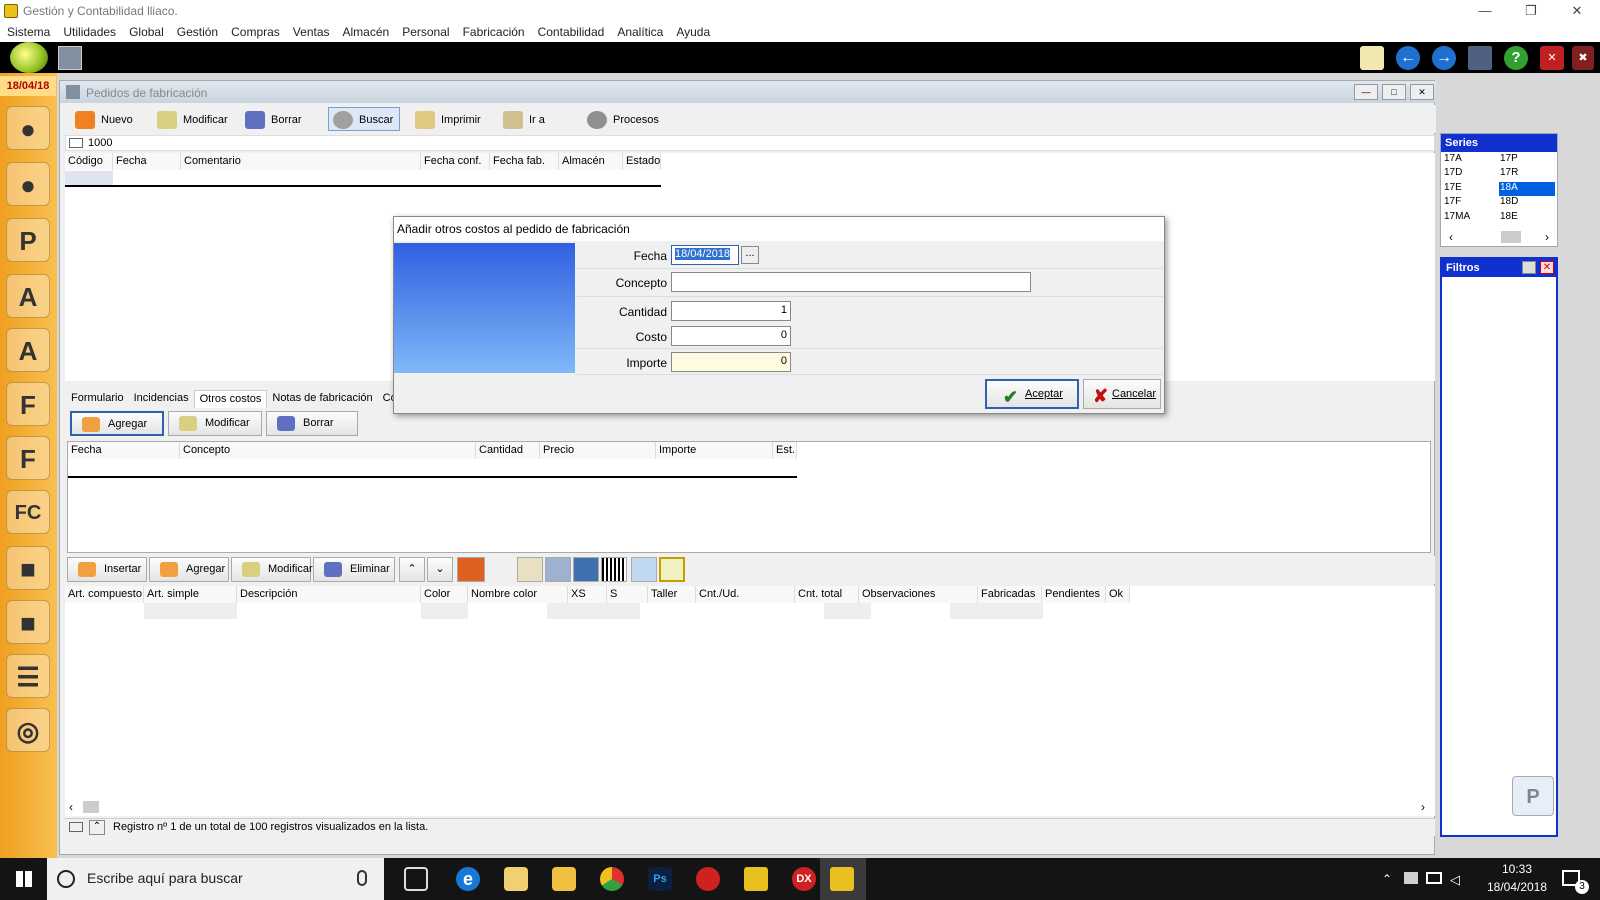  Describe the element at coordinates (612, 879) in the screenshot. I see `chrome-icon` at that location.